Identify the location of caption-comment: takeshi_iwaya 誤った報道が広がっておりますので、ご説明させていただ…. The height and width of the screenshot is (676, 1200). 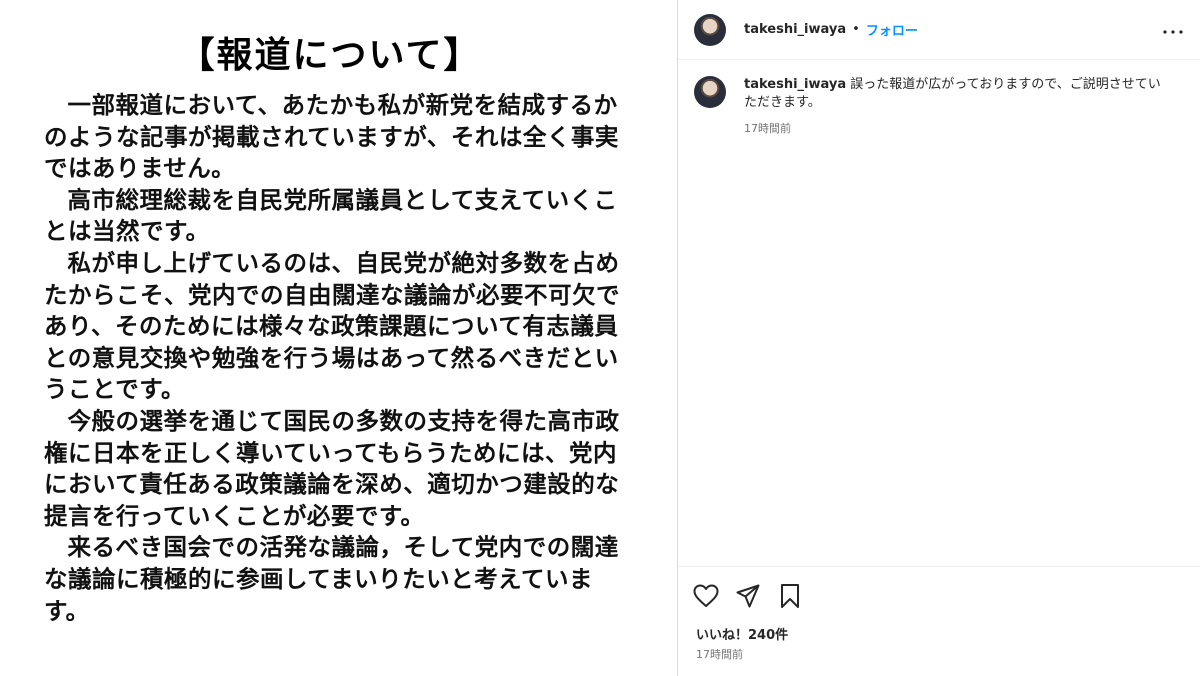
(939, 106).